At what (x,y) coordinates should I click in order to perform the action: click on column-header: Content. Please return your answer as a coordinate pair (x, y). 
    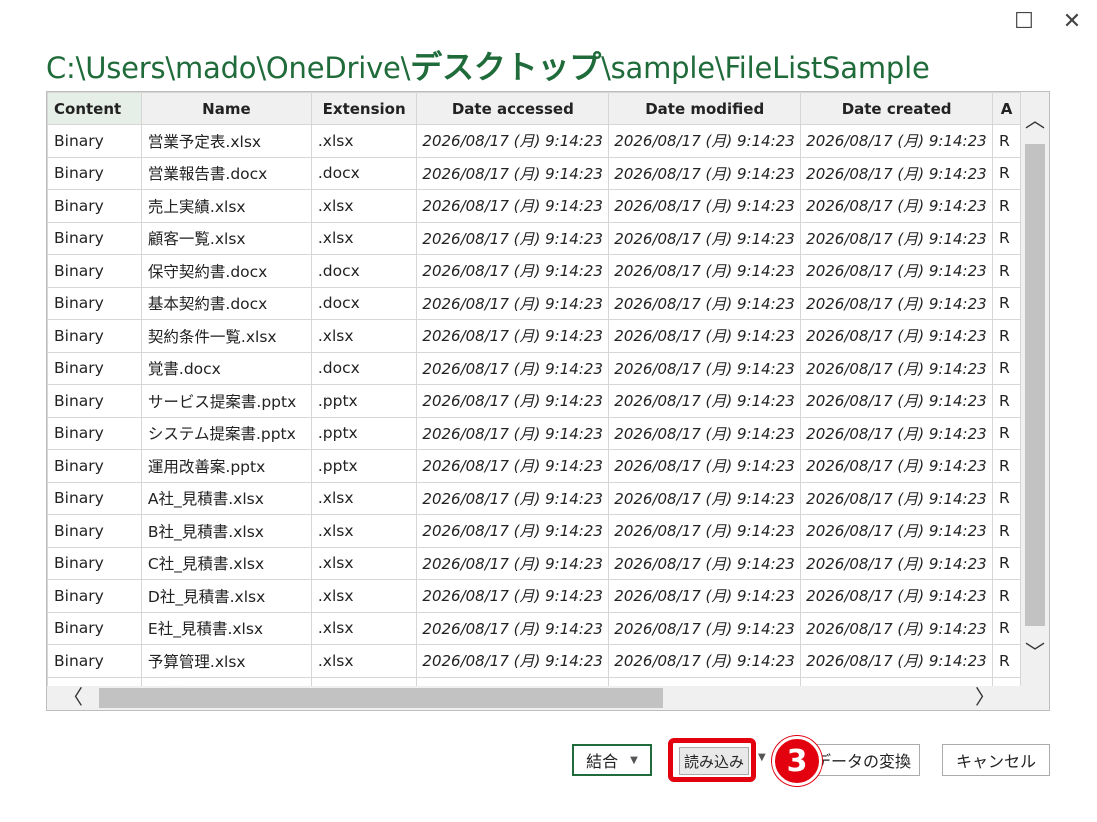
    Looking at the image, I should click on (94, 108).